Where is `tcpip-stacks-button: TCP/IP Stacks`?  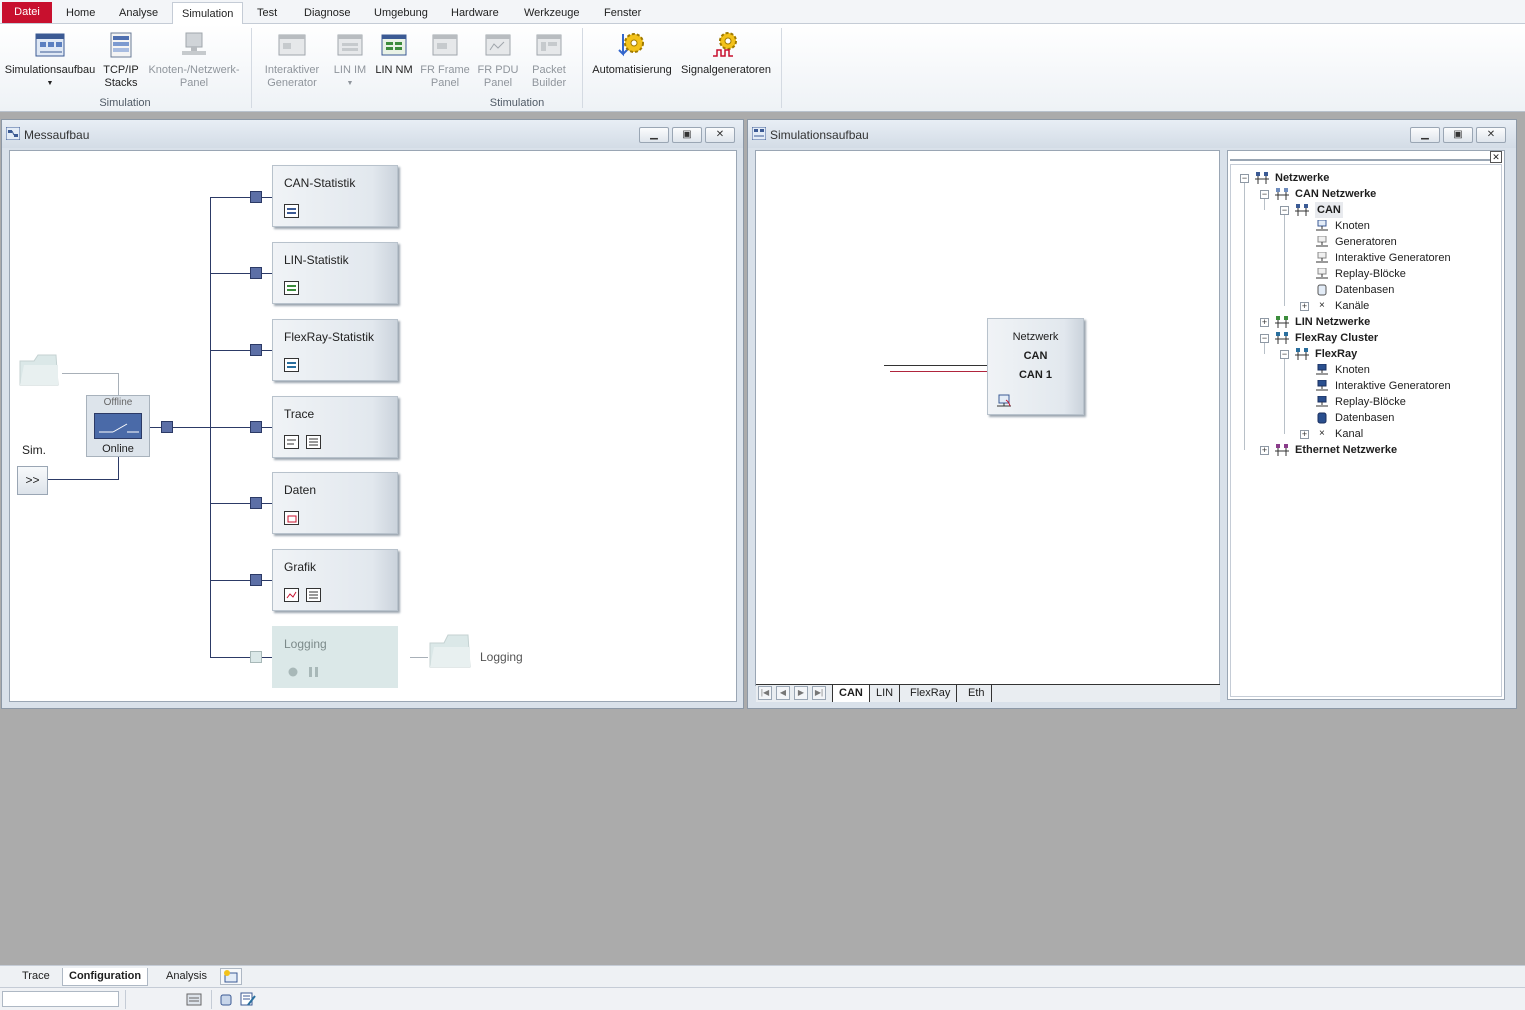 tcpip-stacks-button: TCP/IP Stacks is located at coordinates (121, 60).